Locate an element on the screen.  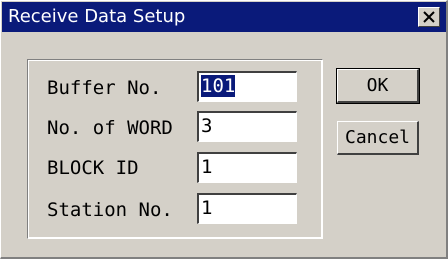
window-title: Receive Data Setup is located at coordinates (97, 16).